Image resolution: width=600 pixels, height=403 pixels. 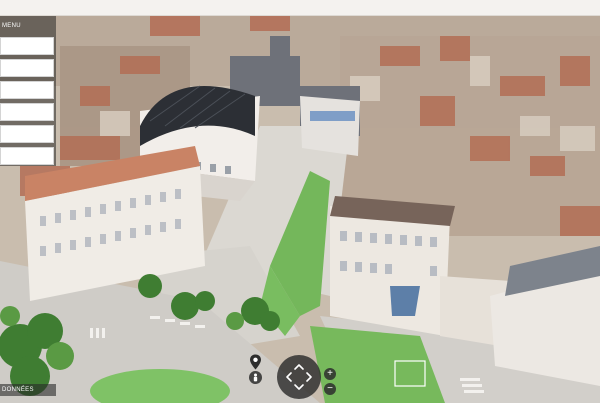 I want to click on menu-title: MENU, so click(x=11, y=26).